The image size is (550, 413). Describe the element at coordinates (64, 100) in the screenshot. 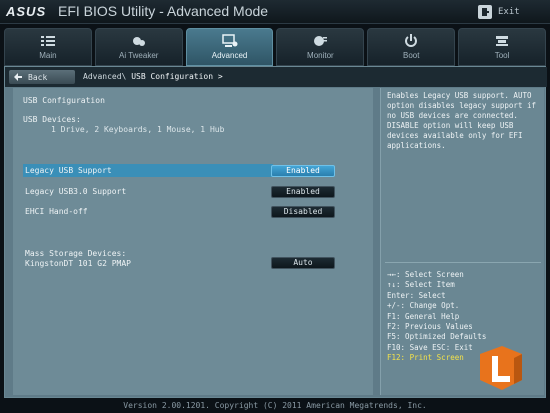

I see `section-title: USB Configuration` at that location.